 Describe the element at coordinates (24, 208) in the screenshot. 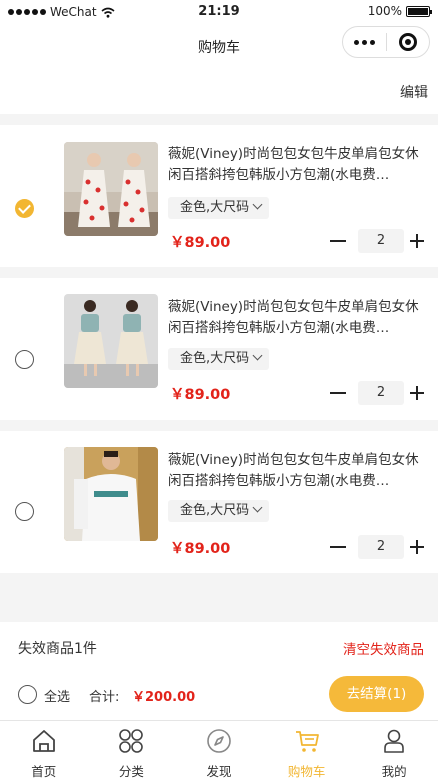

I see `item-checkbox-checked` at that location.